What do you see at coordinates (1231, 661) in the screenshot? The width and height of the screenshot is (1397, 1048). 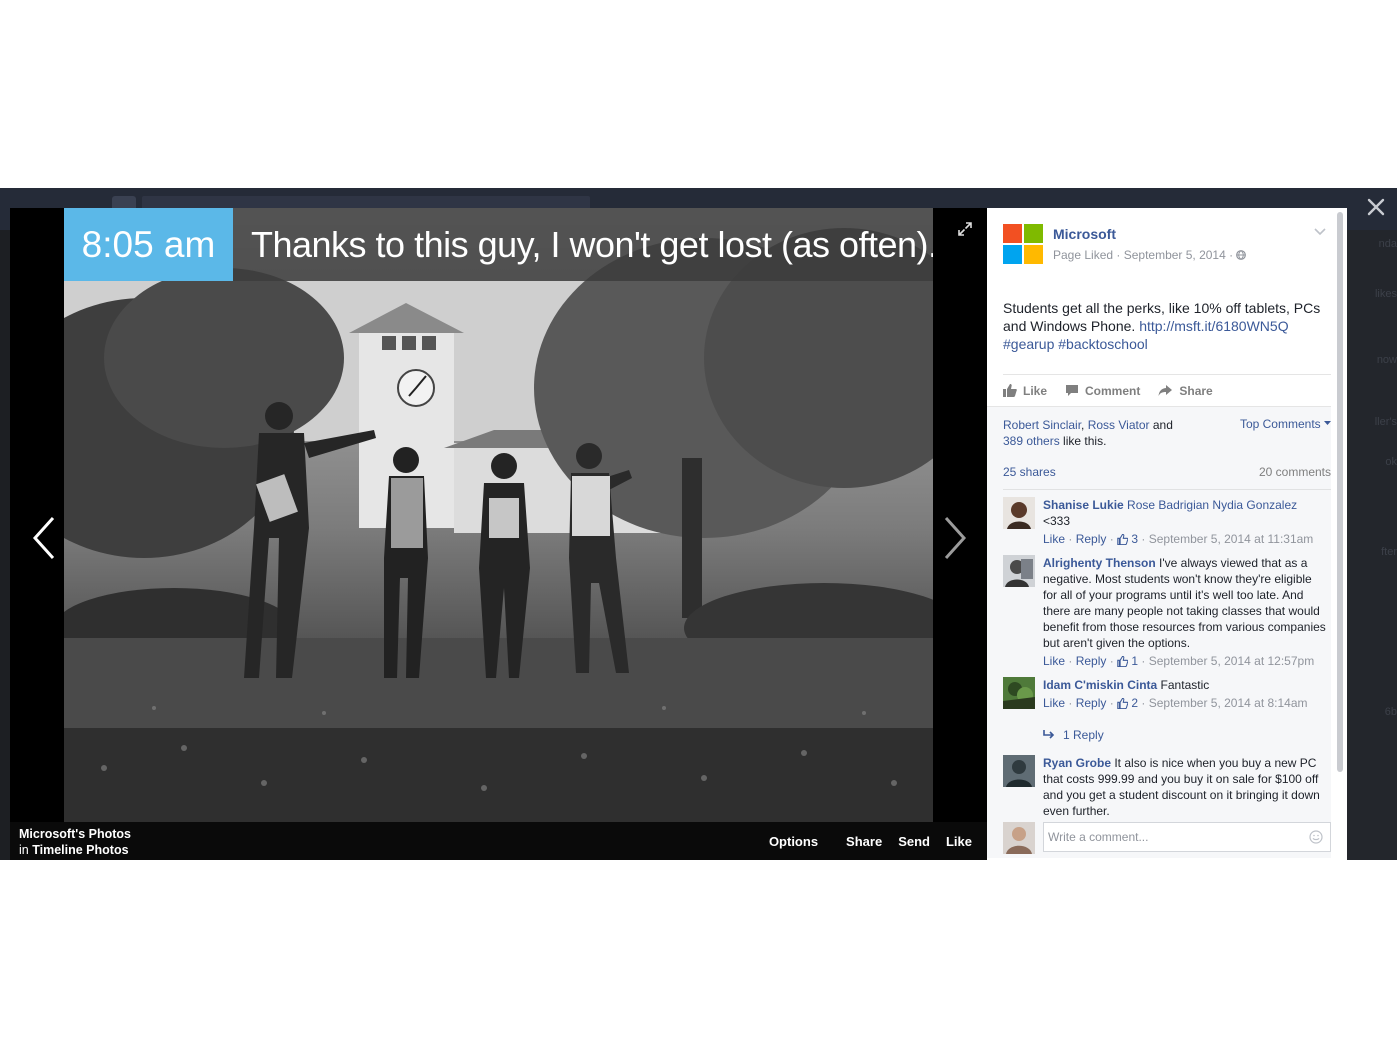 I see `comment-timestamp: September 5, 2014 at 12:57pm` at bounding box center [1231, 661].